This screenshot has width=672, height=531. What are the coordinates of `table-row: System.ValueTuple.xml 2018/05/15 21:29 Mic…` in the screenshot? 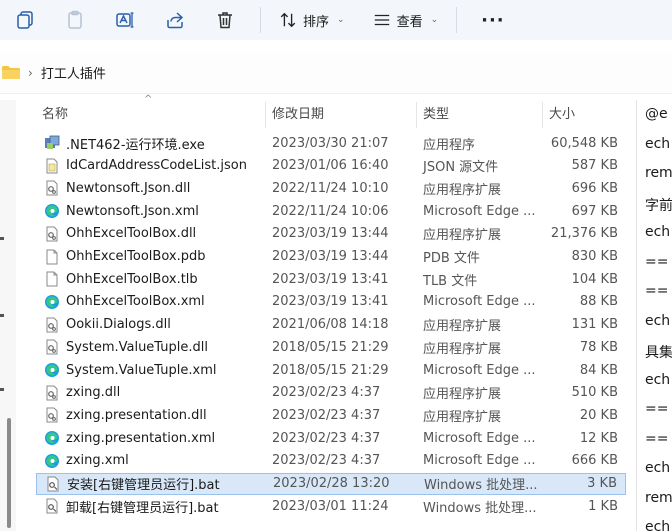 It's located at (331, 370).